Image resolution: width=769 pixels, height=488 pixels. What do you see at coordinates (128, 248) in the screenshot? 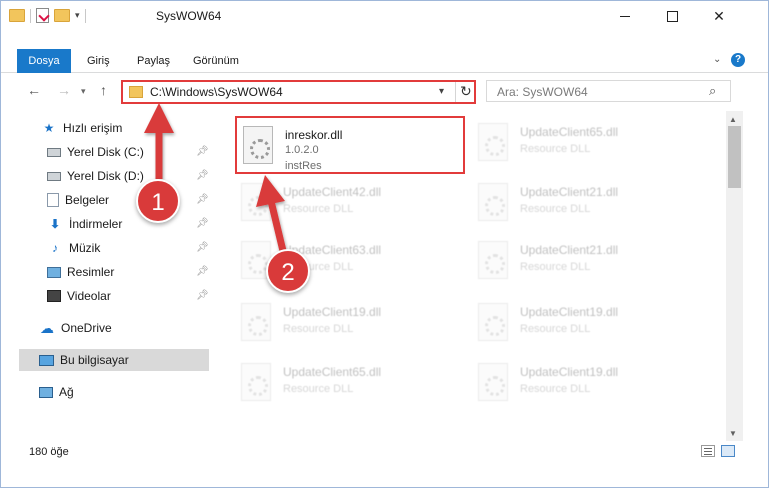
I see `sidebar-item-music: ♪ Müzik 📌︎` at bounding box center [128, 248].